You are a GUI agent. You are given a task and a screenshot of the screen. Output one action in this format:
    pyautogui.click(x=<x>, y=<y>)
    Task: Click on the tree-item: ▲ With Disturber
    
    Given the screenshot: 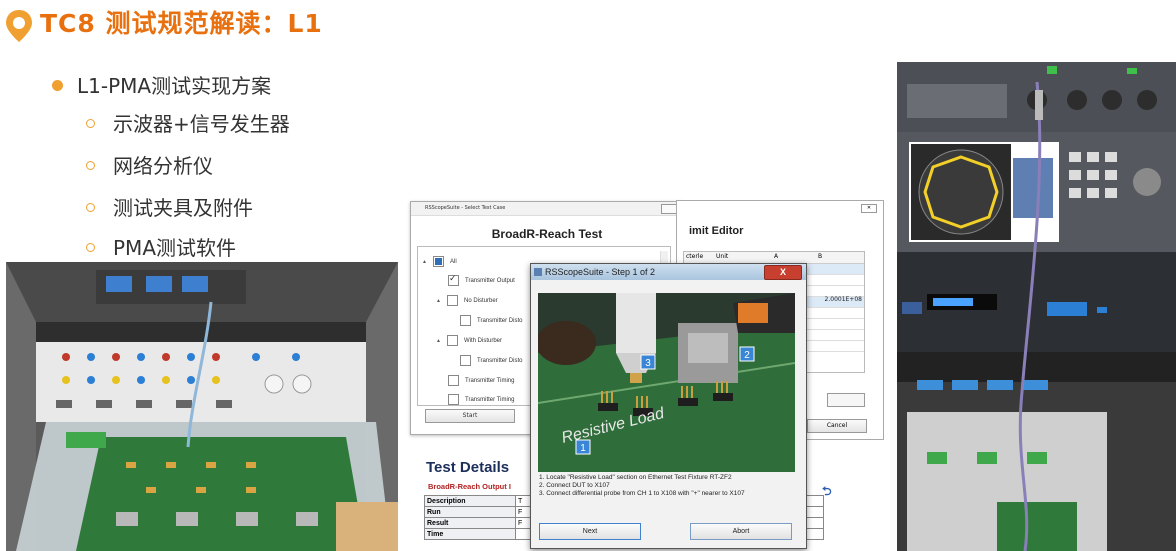 What is the action you would take?
    pyautogui.click(x=469, y=340)
    